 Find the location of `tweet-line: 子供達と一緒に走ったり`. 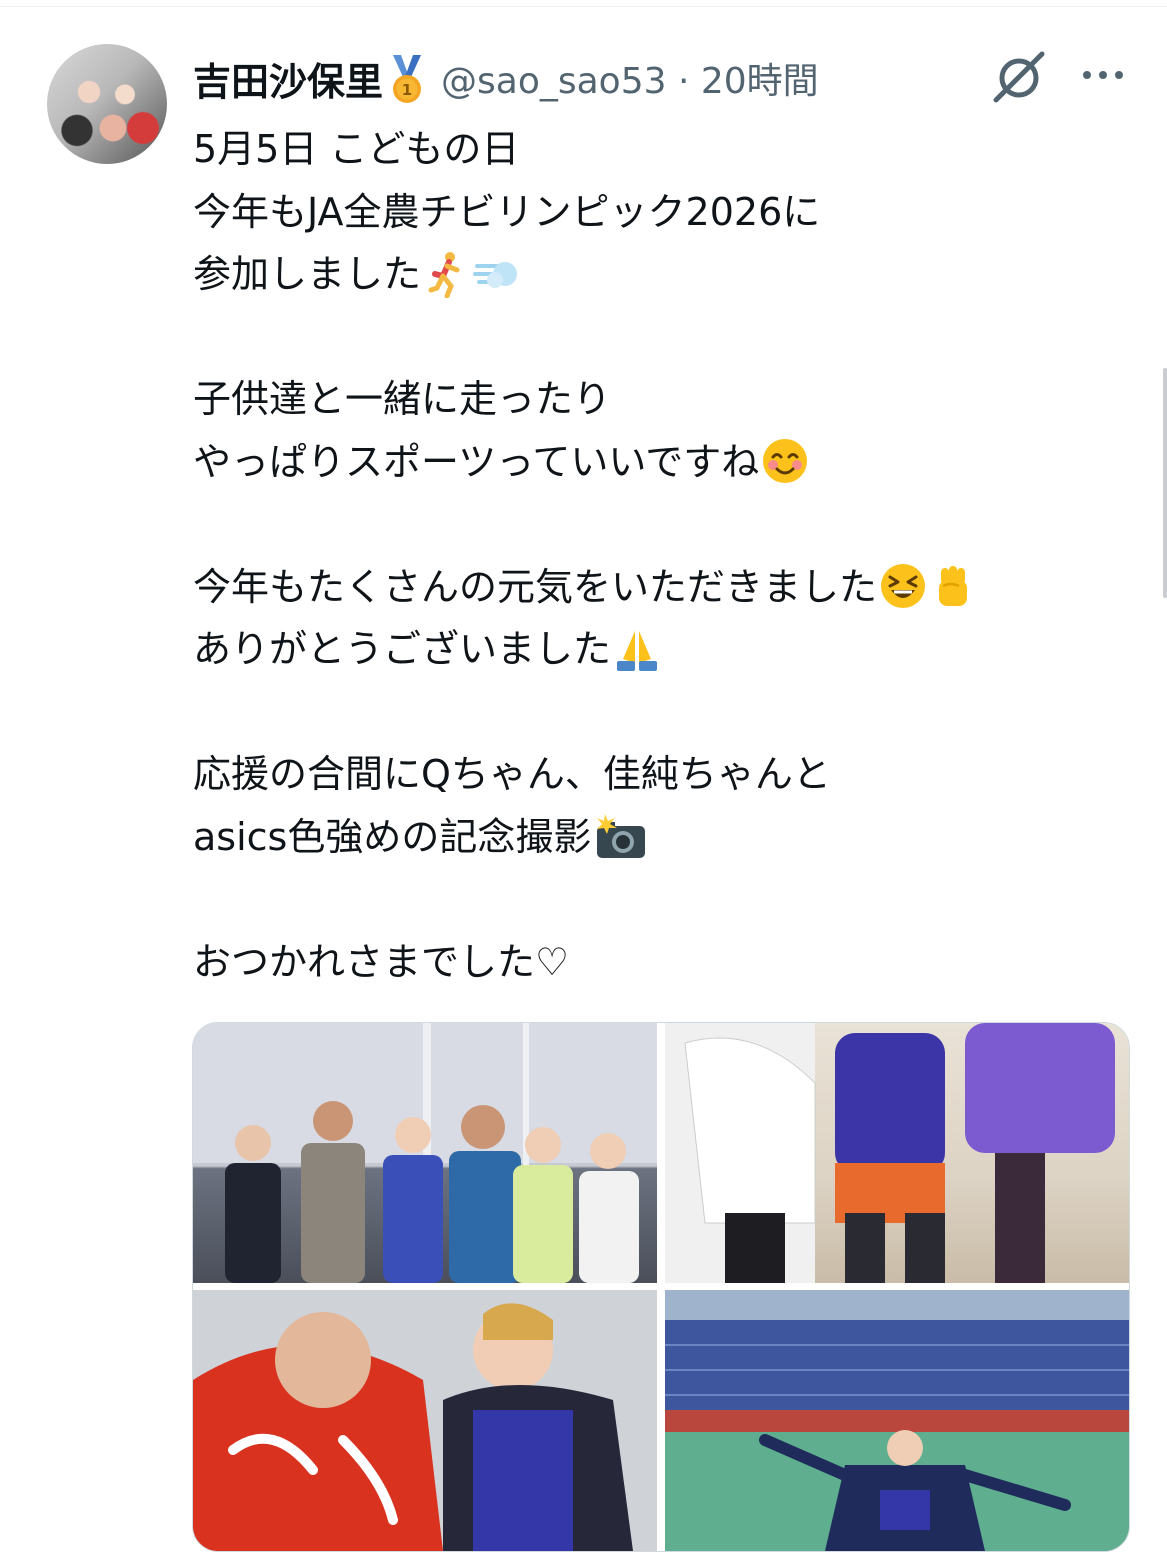

tweet-line: 子供達と一緒に走ったり is located at coordinates (673, 399).